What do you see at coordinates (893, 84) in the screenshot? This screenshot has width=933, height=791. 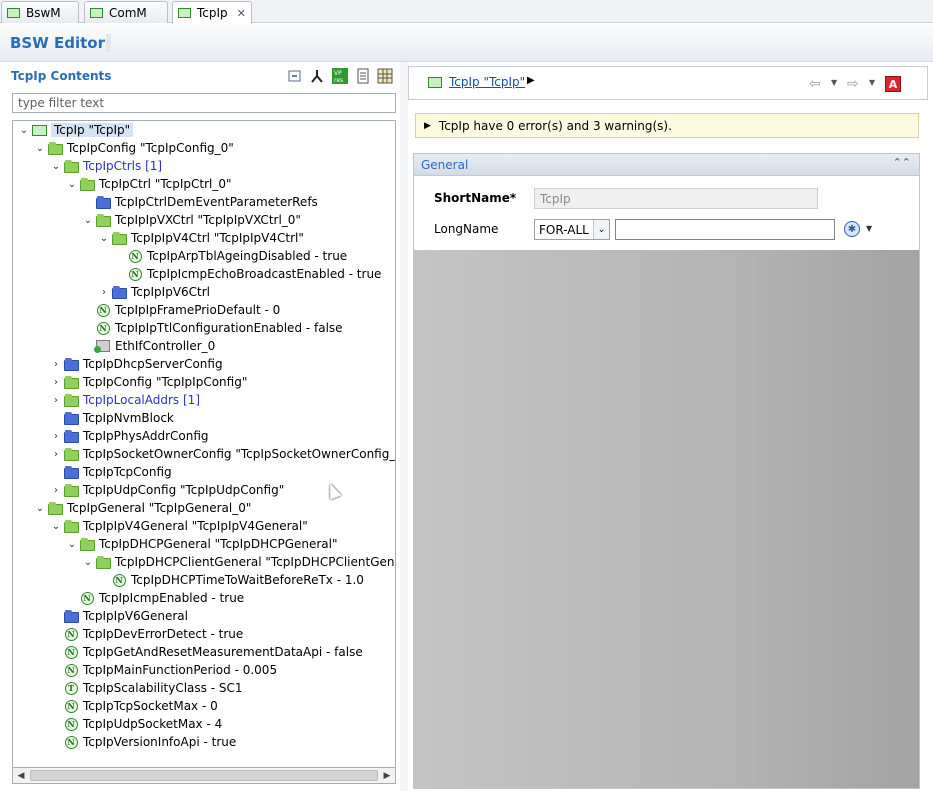 I see `autosar-icon: A` at bounding box center [893, 84].